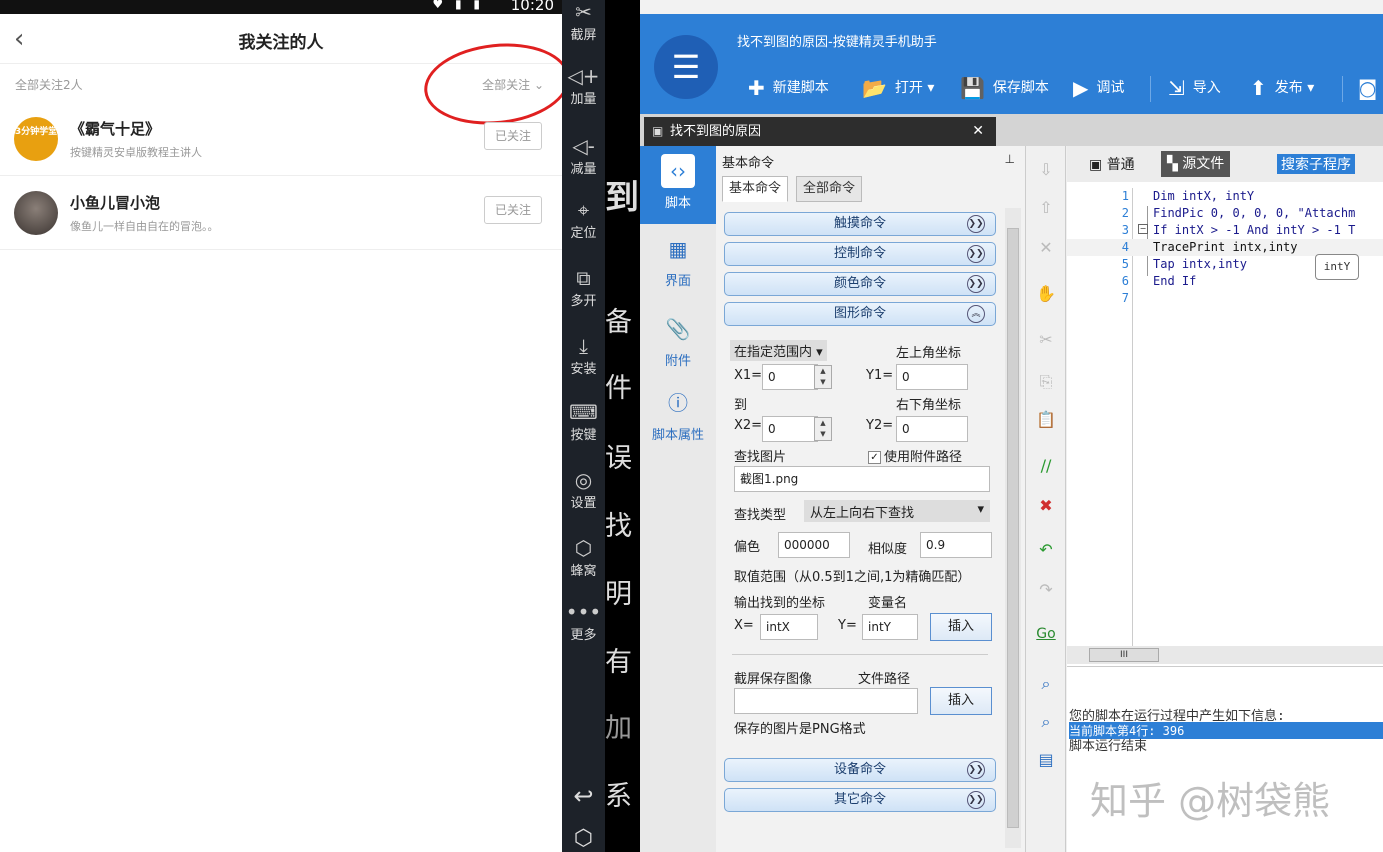  Describe the element at coordinates (932, 429) in the screenshot. I see `y2-input: 0` at that location.